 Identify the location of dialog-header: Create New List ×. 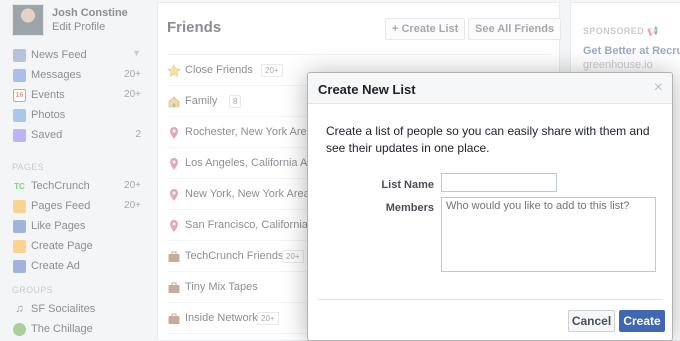
(490, 88).